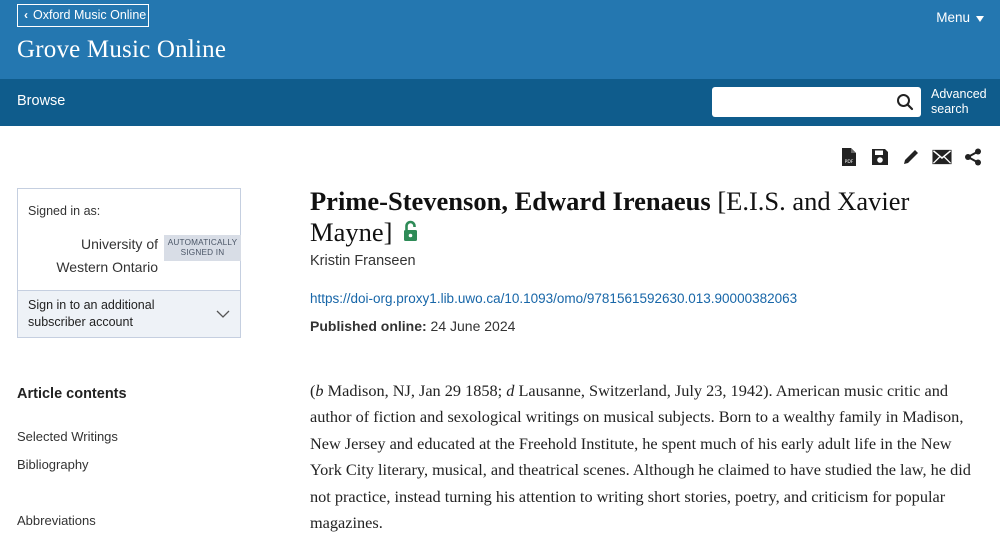 This screenshot has width=1000, height=542. Describe the element at coordinates (950, 109) in the screenshot. I see `advanced-search-line2: search` at that location.